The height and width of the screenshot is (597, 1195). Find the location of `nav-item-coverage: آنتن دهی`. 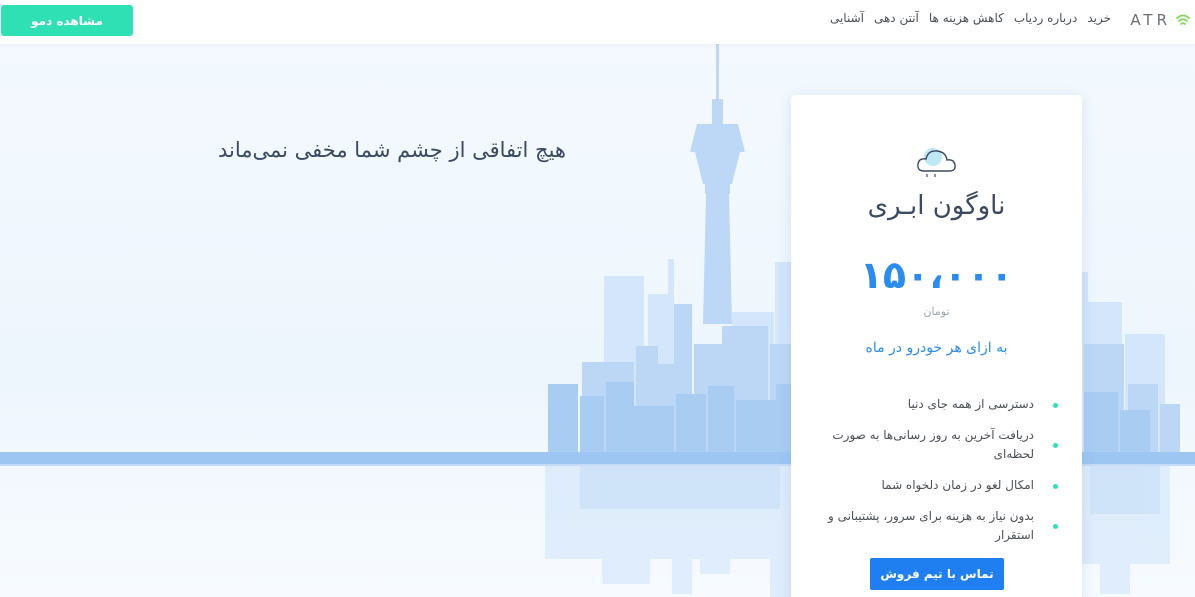

nav-item-coverage: آنتن دهی is located at coordinates (896, 18).